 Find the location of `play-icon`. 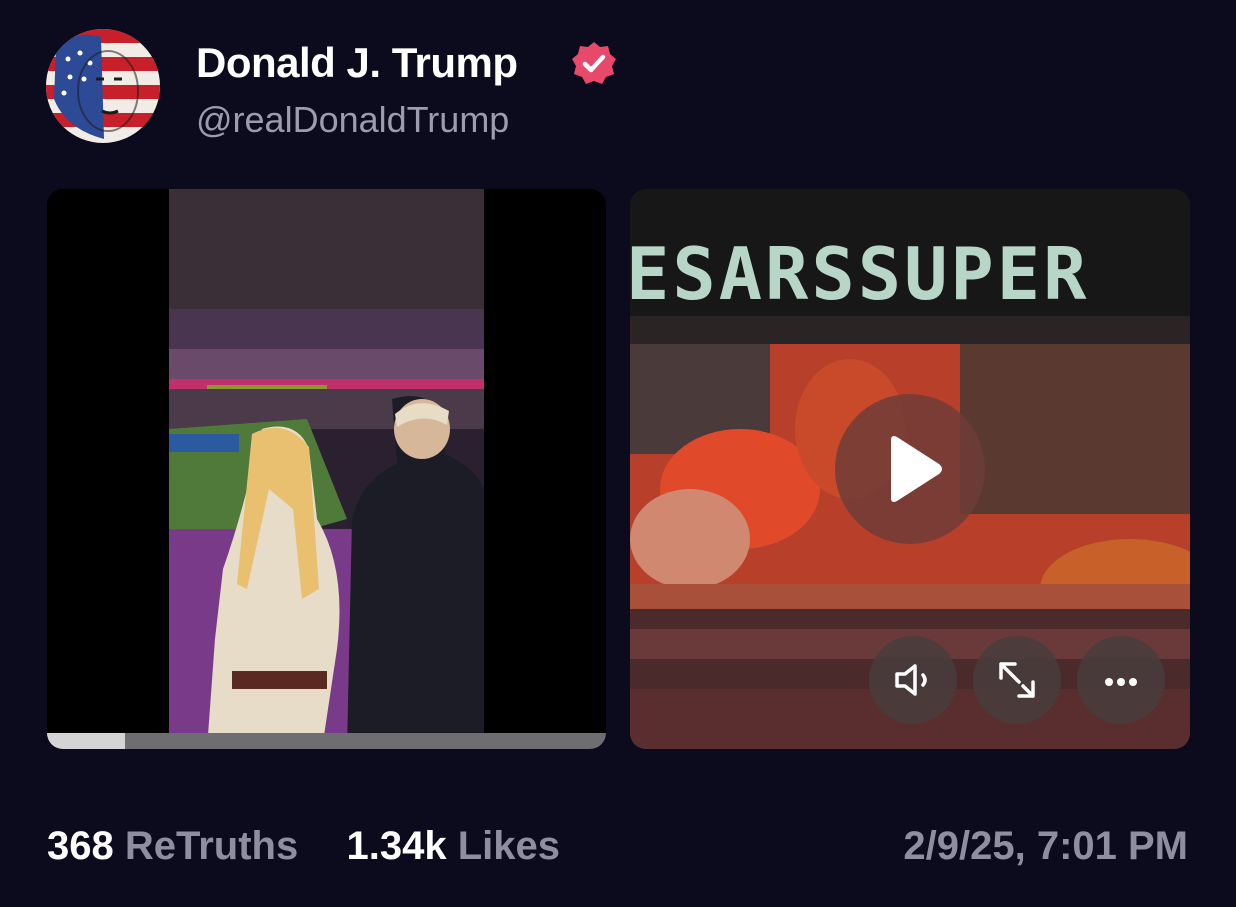

play-icon is located at coordinates (916, 469).